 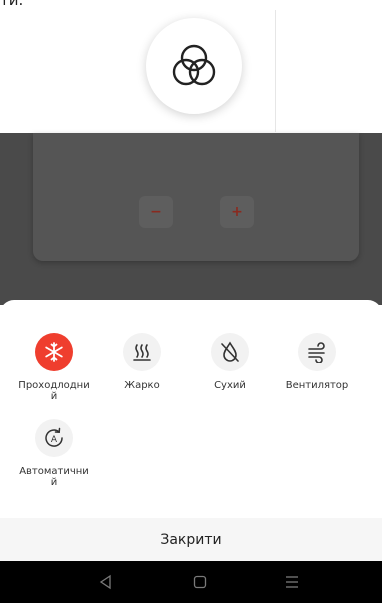 What do you see at coordinates (142, 385) in the screenshot?
I see `mode-label: Жарко` at bounding box center [142, 385].